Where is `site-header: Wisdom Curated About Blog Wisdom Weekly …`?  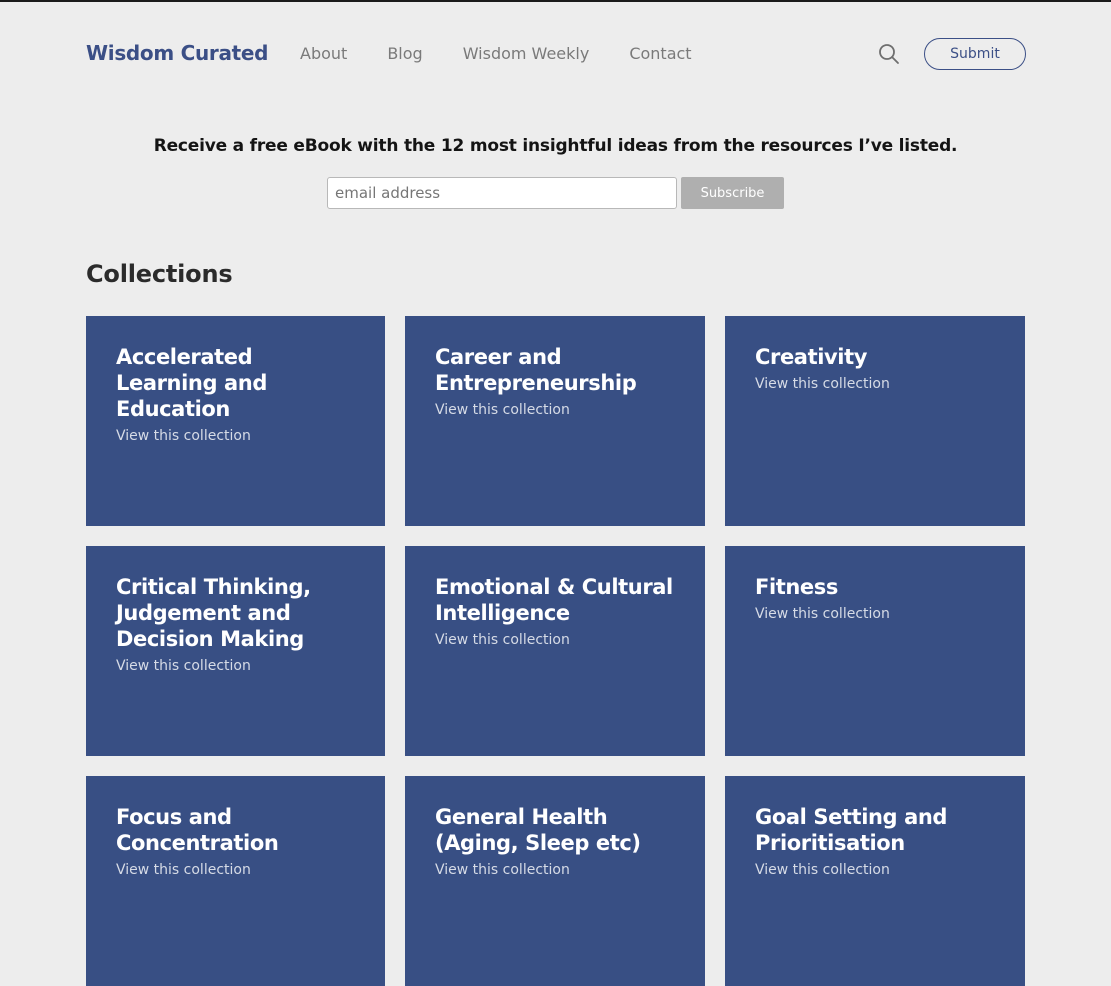
site-header: Wisdom Curated About Blog Wisdom Weekly … is located at coordinates (556, 54).